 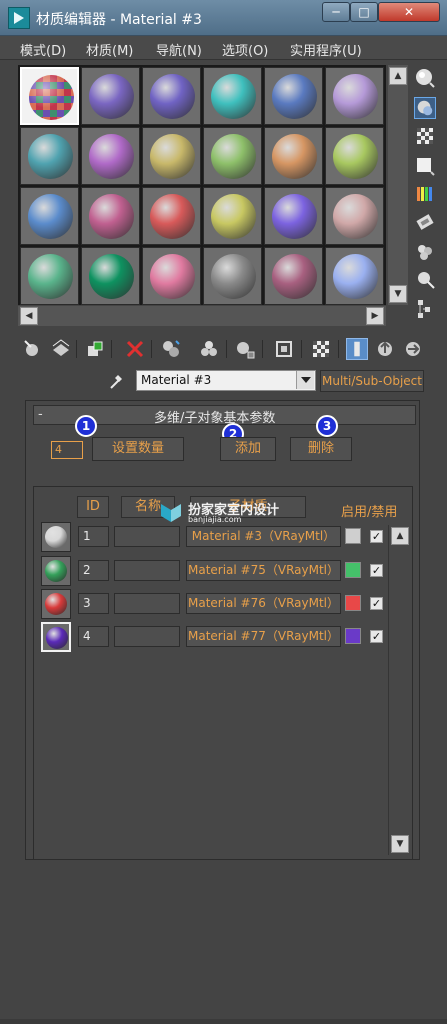 I want to click on set-number-button: 设置数量, so click(x=138, y=449).